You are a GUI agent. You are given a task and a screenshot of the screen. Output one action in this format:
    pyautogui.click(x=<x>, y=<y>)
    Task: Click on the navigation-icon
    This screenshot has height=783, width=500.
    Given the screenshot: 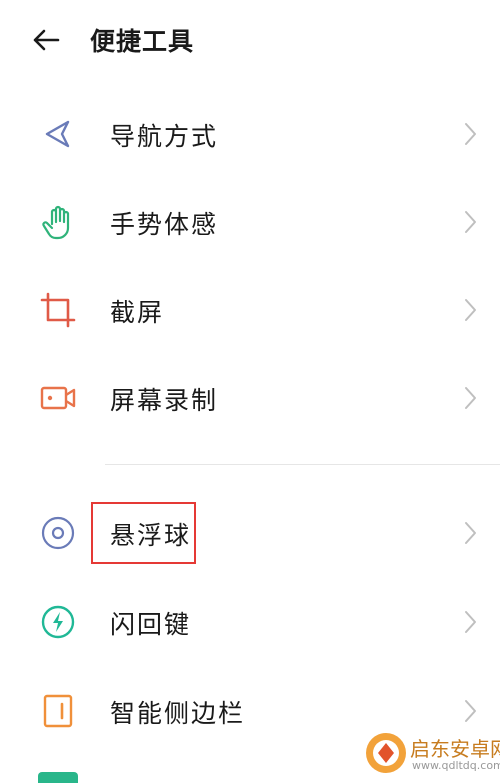 What is the action you would take?
    pyautogui.click(x=57, y=134)
    